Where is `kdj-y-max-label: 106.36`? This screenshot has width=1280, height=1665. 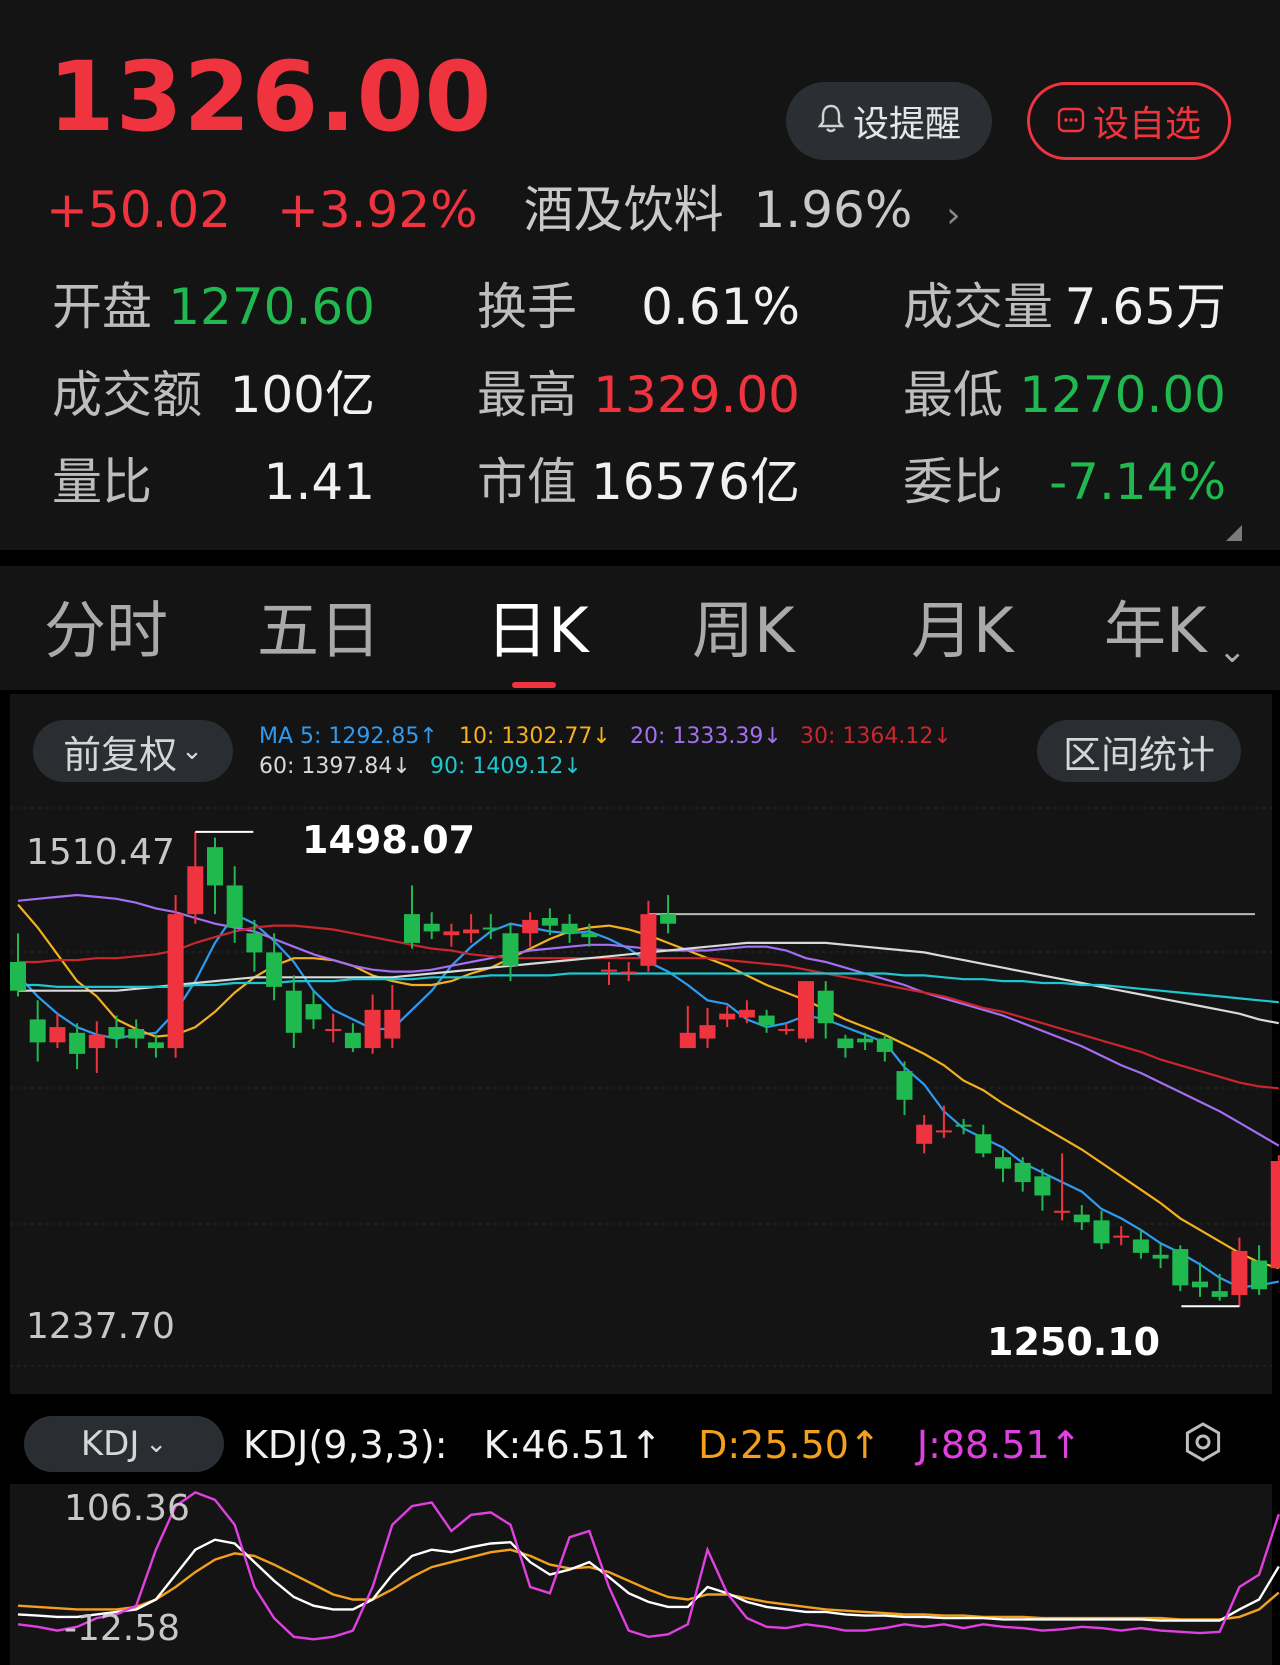
kdj-y-max-label: 106.36 is located at coordinates (127, 1508).